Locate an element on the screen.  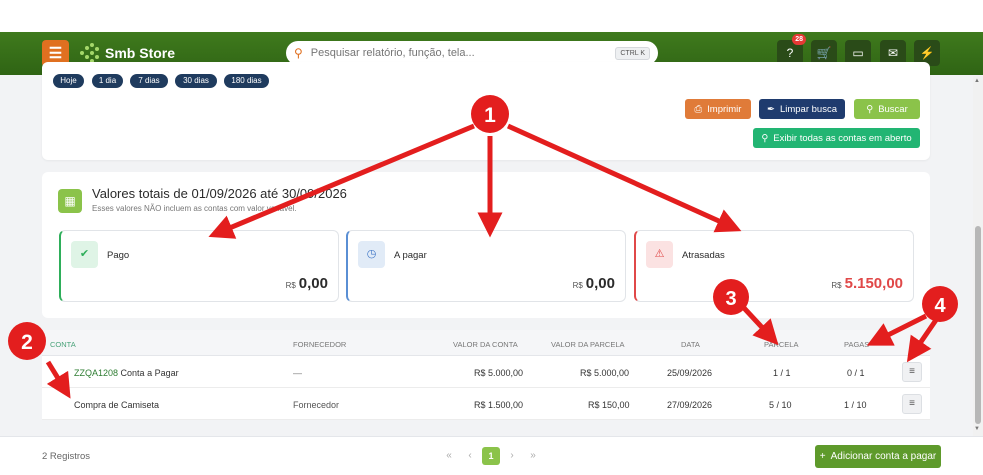
annotation-number: 3 is located at coordinates (730, 299).